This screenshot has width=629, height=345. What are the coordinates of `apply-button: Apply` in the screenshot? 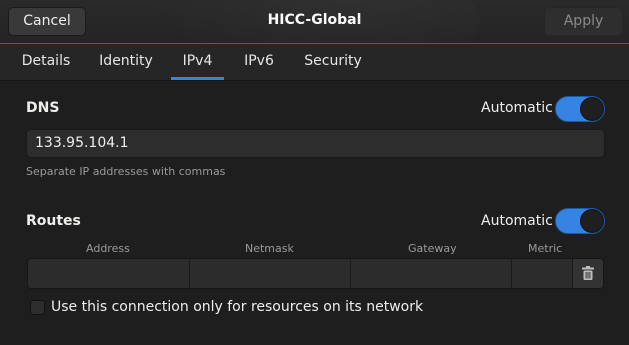 It's located at (583, 21).